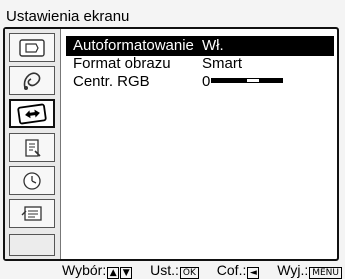  I want to click on ok-key-icon: OK, so click(189, 273).